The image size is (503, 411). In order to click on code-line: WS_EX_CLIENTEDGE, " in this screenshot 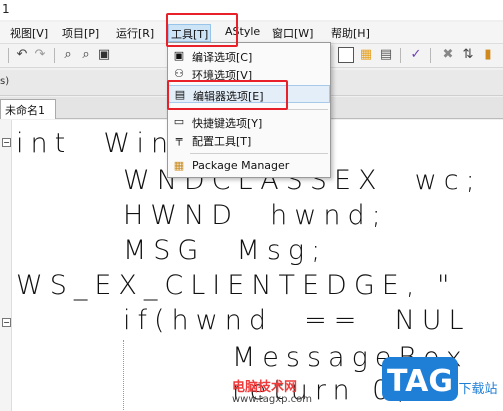, I will do `click(236, 285)`.